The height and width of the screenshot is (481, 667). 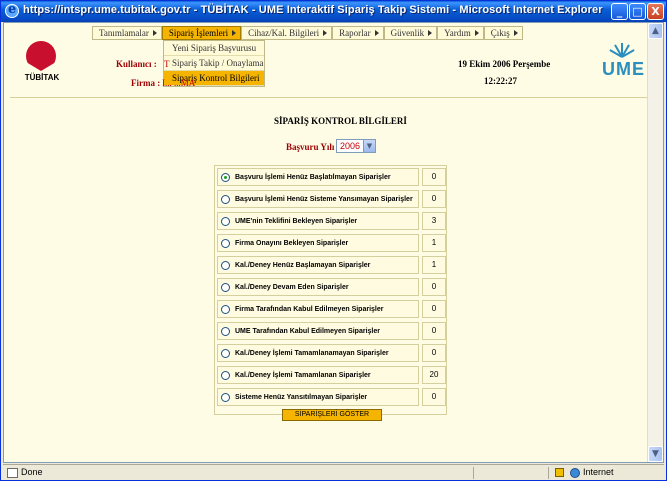 I want to click on vertical-scrollbar: ▲ ▼, so click(x=655, y=242).